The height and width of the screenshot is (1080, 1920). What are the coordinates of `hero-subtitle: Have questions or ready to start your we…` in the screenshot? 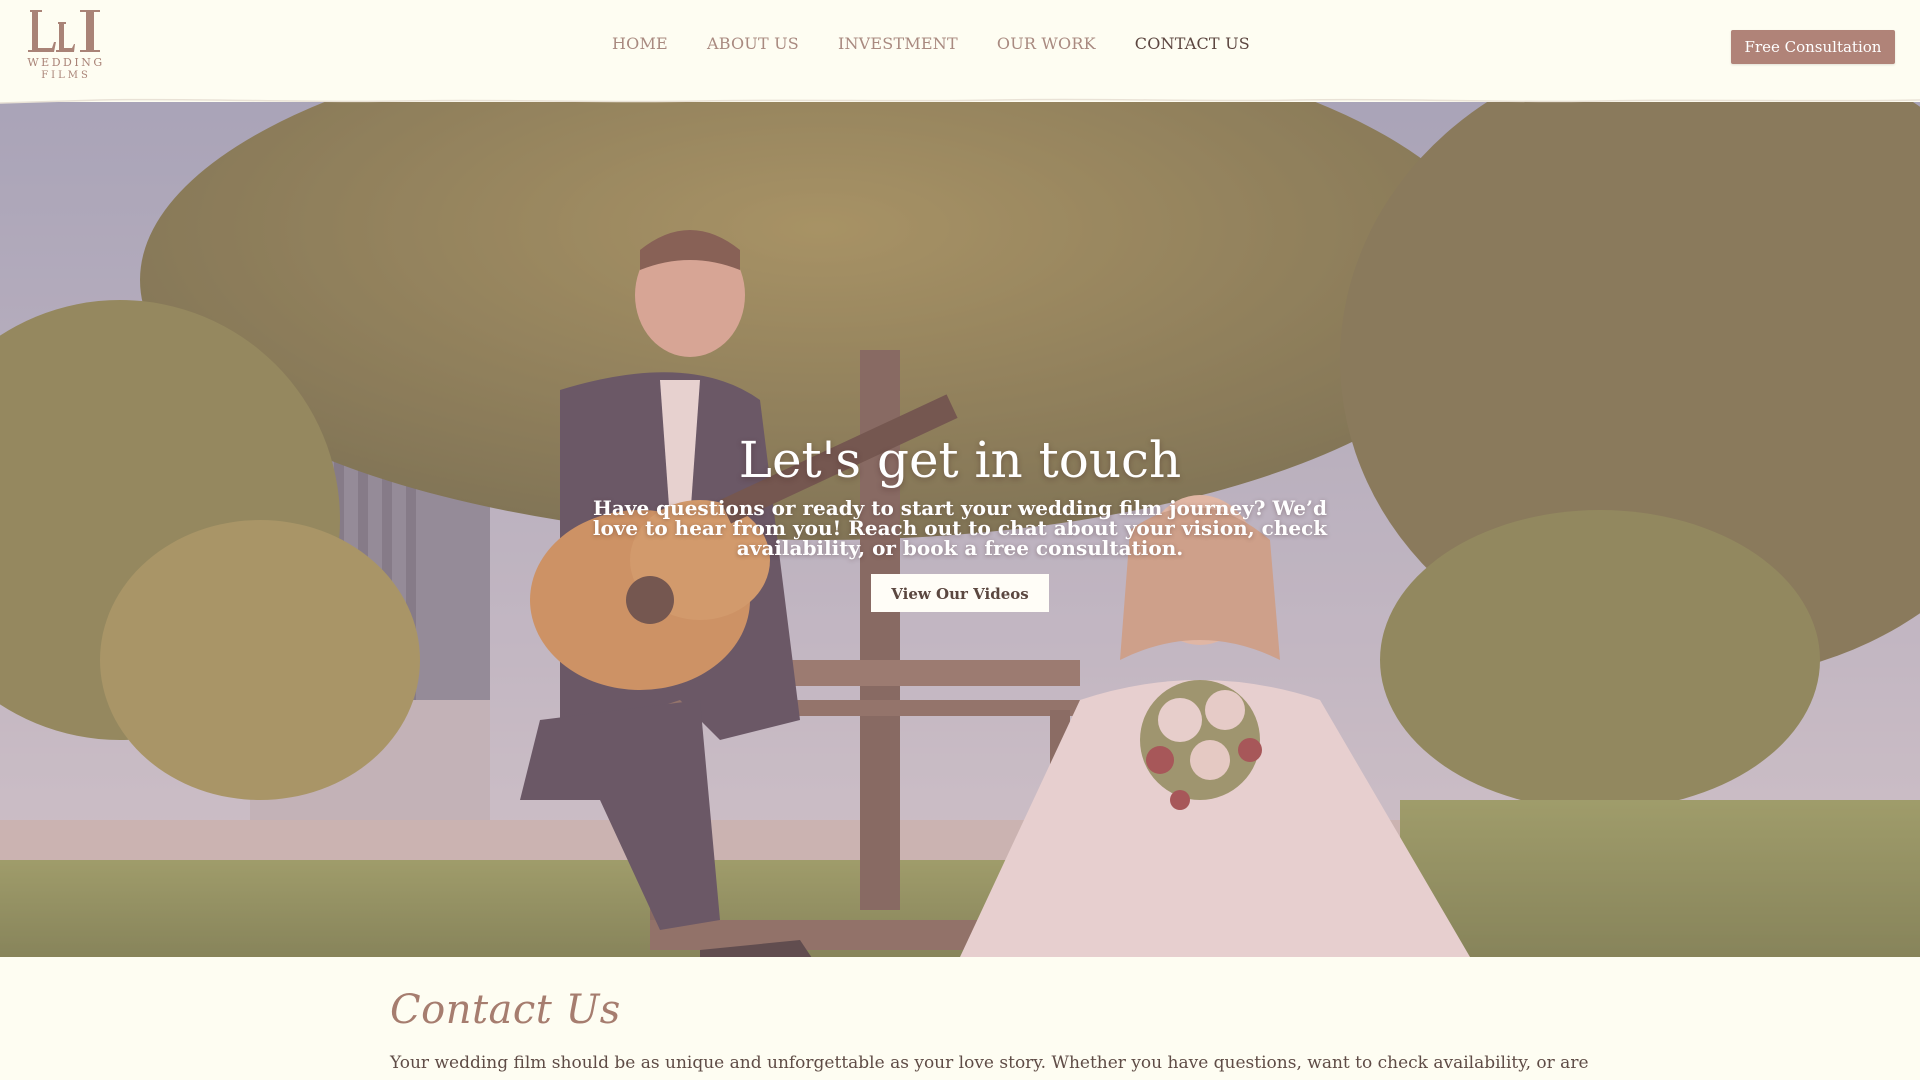 It's located at (960, 528).